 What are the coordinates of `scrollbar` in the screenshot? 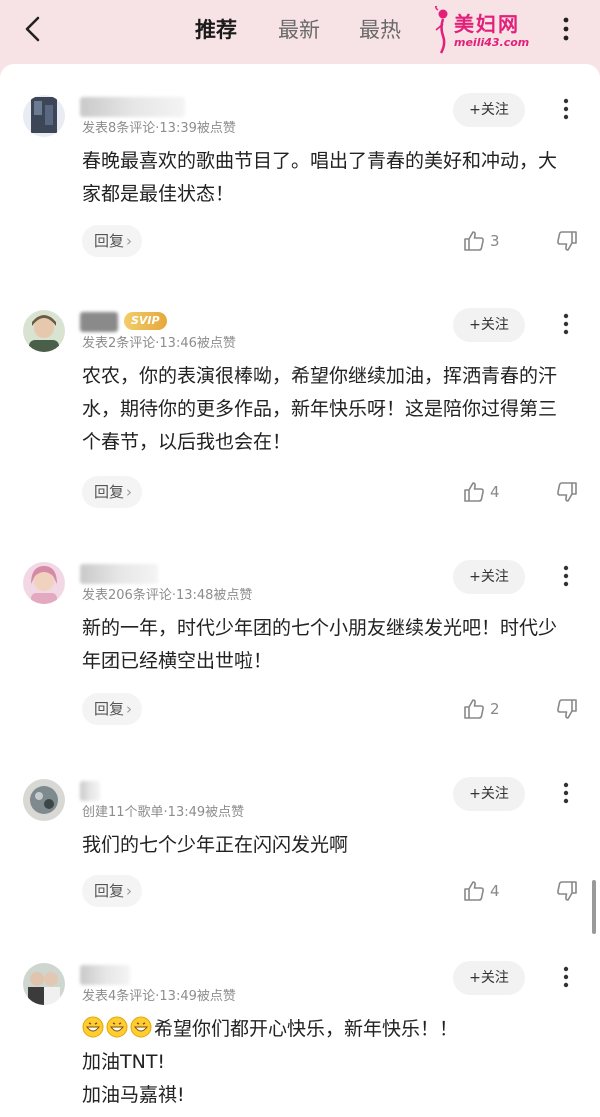 It's located at (594, 907).